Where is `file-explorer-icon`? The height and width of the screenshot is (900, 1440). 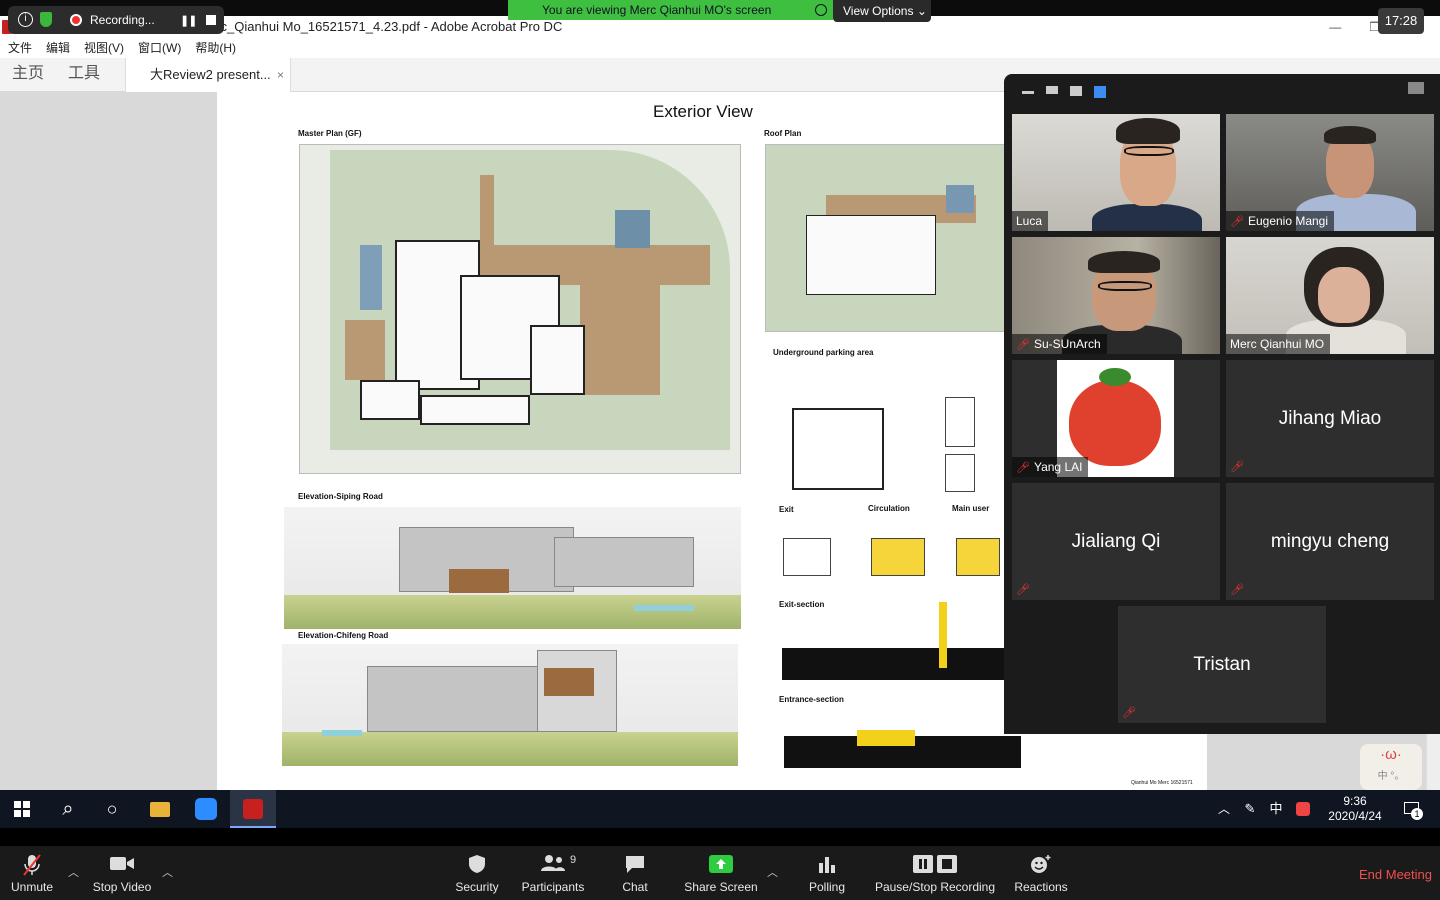 file-explorer-icon is located at coordinates (160, 809).